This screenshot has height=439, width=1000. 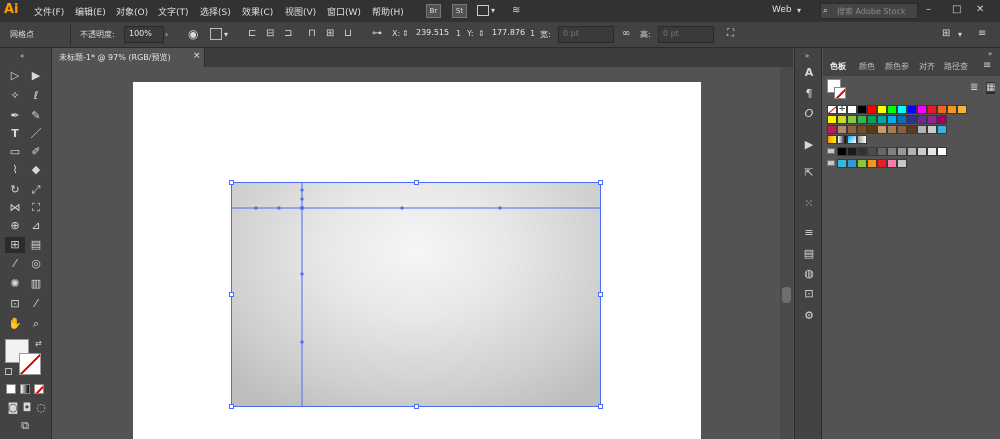 I want to click on line-tool-icon: ／, so click(x=36, y=134).